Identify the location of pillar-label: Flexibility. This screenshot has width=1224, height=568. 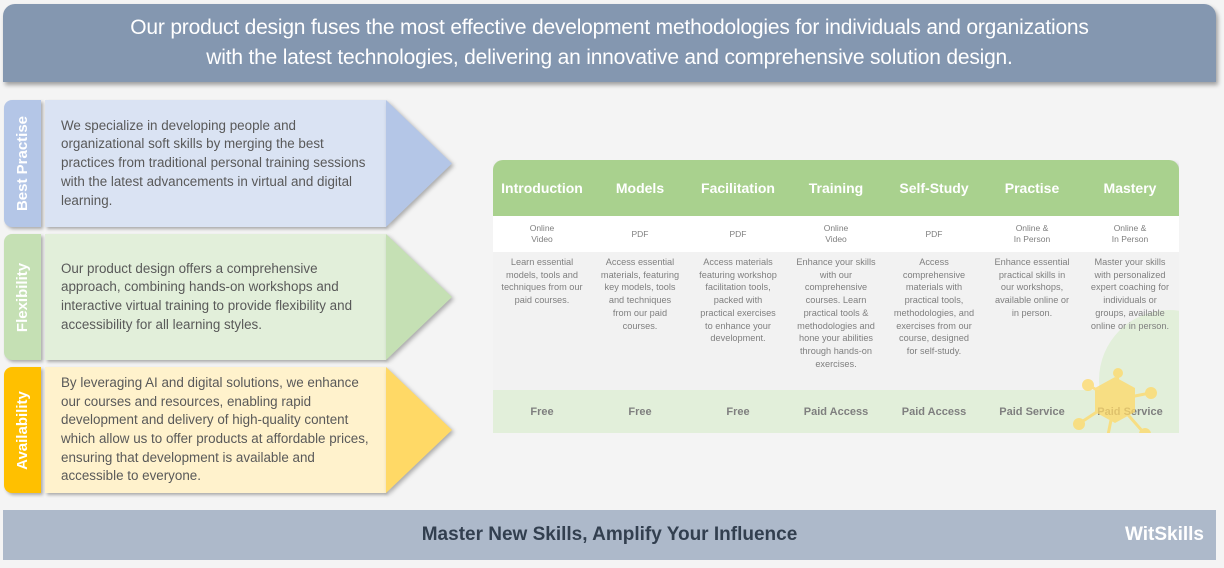
(22, 297).